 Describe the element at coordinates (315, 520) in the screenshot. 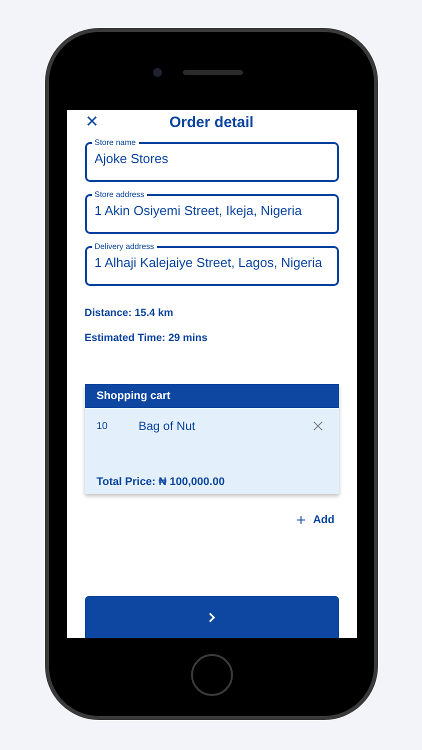

I see `add-link: Add` at that location.